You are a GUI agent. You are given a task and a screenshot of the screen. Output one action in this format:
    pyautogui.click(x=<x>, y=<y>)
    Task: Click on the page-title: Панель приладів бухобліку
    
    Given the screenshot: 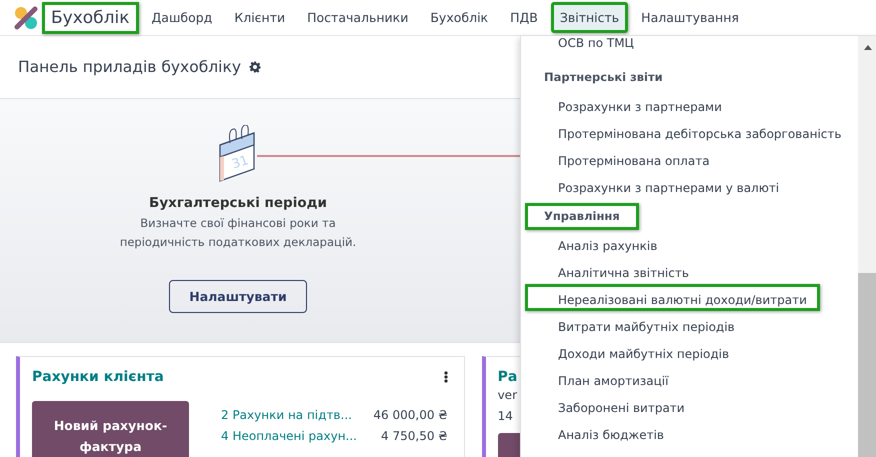 What is the action you would take?
    pyautogui.click(x=130, y=67)
    